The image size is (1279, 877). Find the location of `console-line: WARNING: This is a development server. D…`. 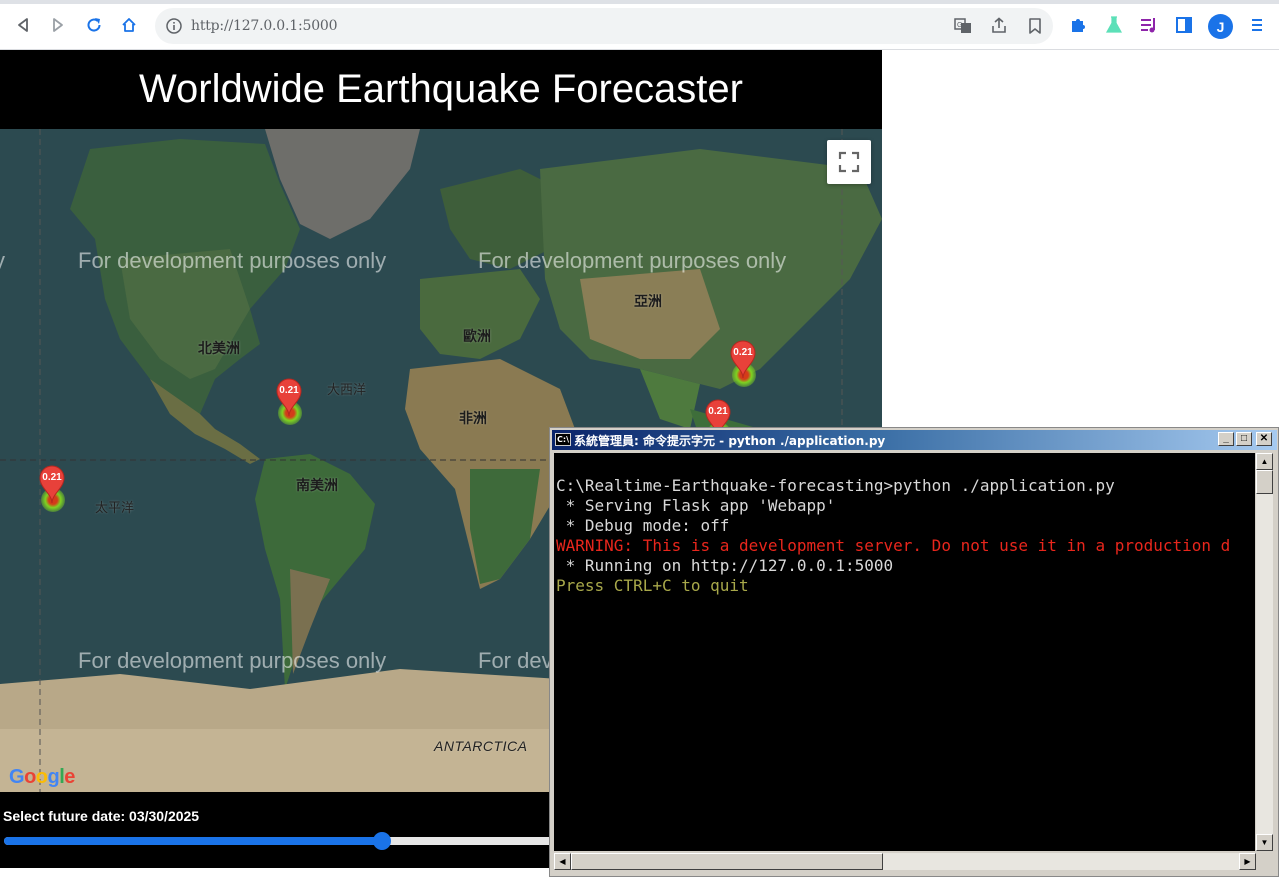

console-line: WARNING: This is a development server. D… is located at coordinates (893, 545).